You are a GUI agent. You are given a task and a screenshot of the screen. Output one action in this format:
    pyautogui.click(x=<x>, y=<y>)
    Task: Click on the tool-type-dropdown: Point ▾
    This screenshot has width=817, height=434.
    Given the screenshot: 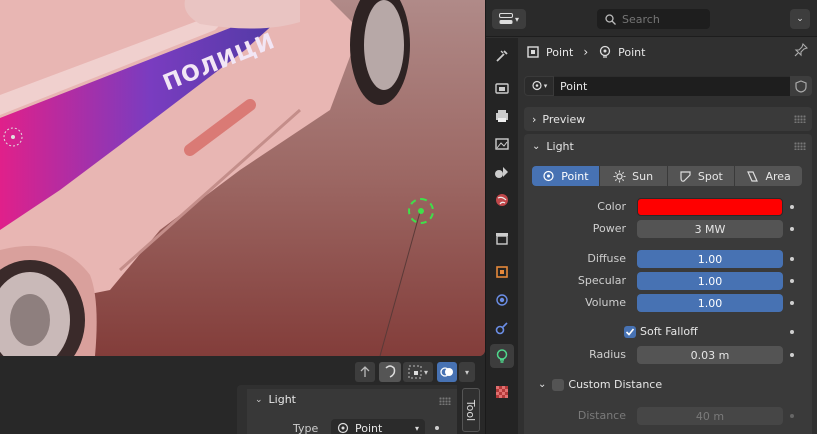 What is the action you would take?
    pyautogui.click(x=378, y=426)
    